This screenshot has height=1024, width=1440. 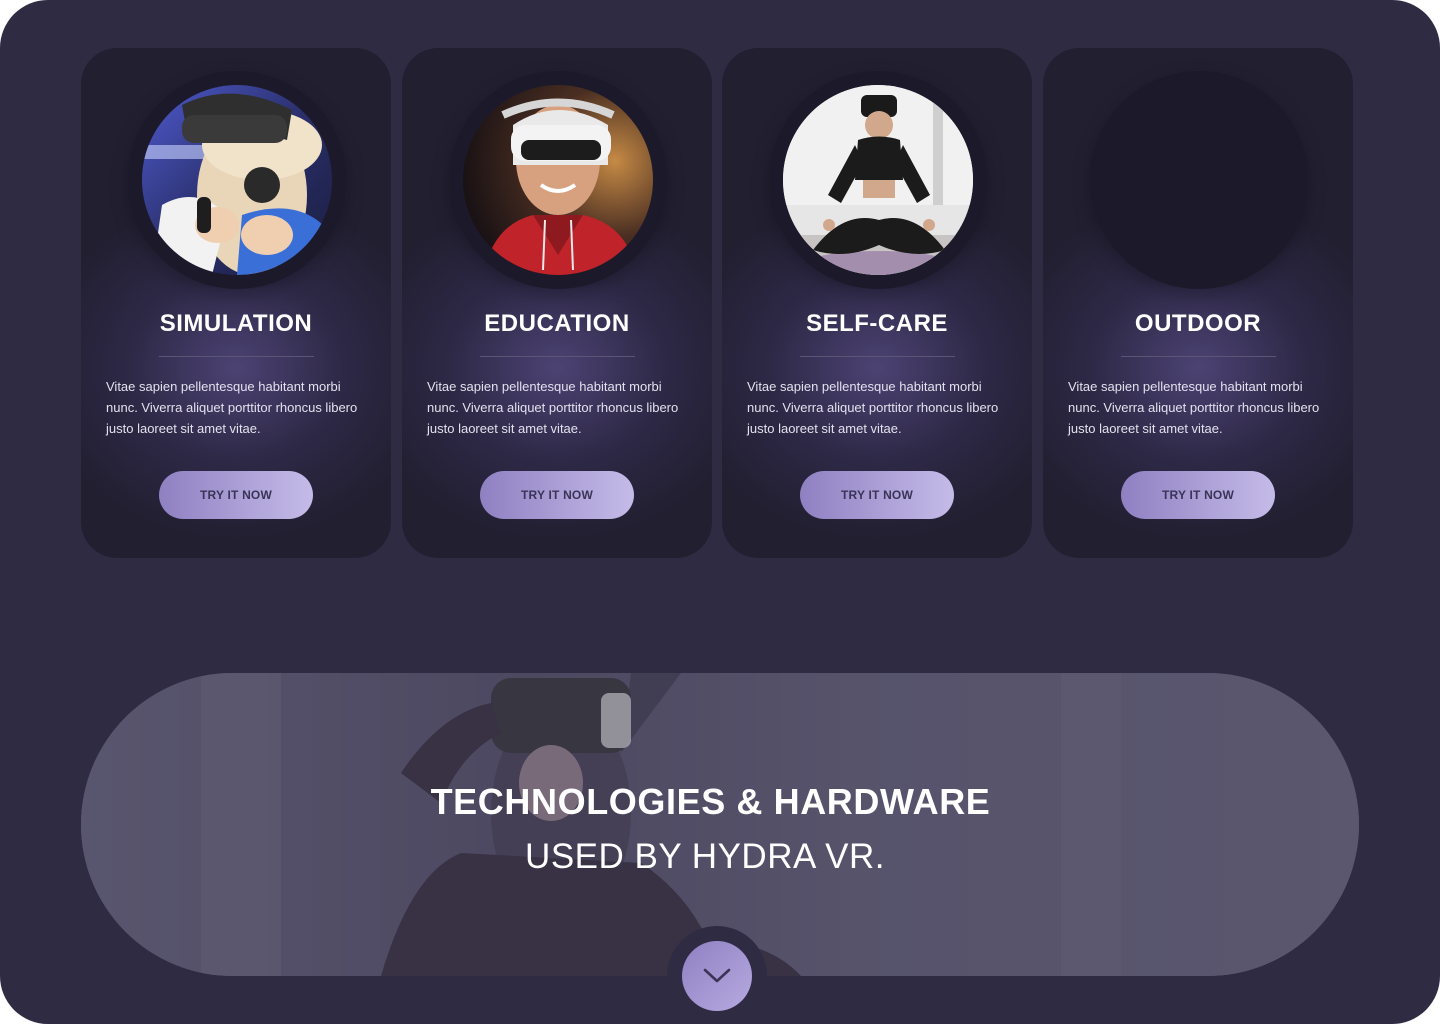 I want to click on card-photo-self-care, so click(x=878, y=180).